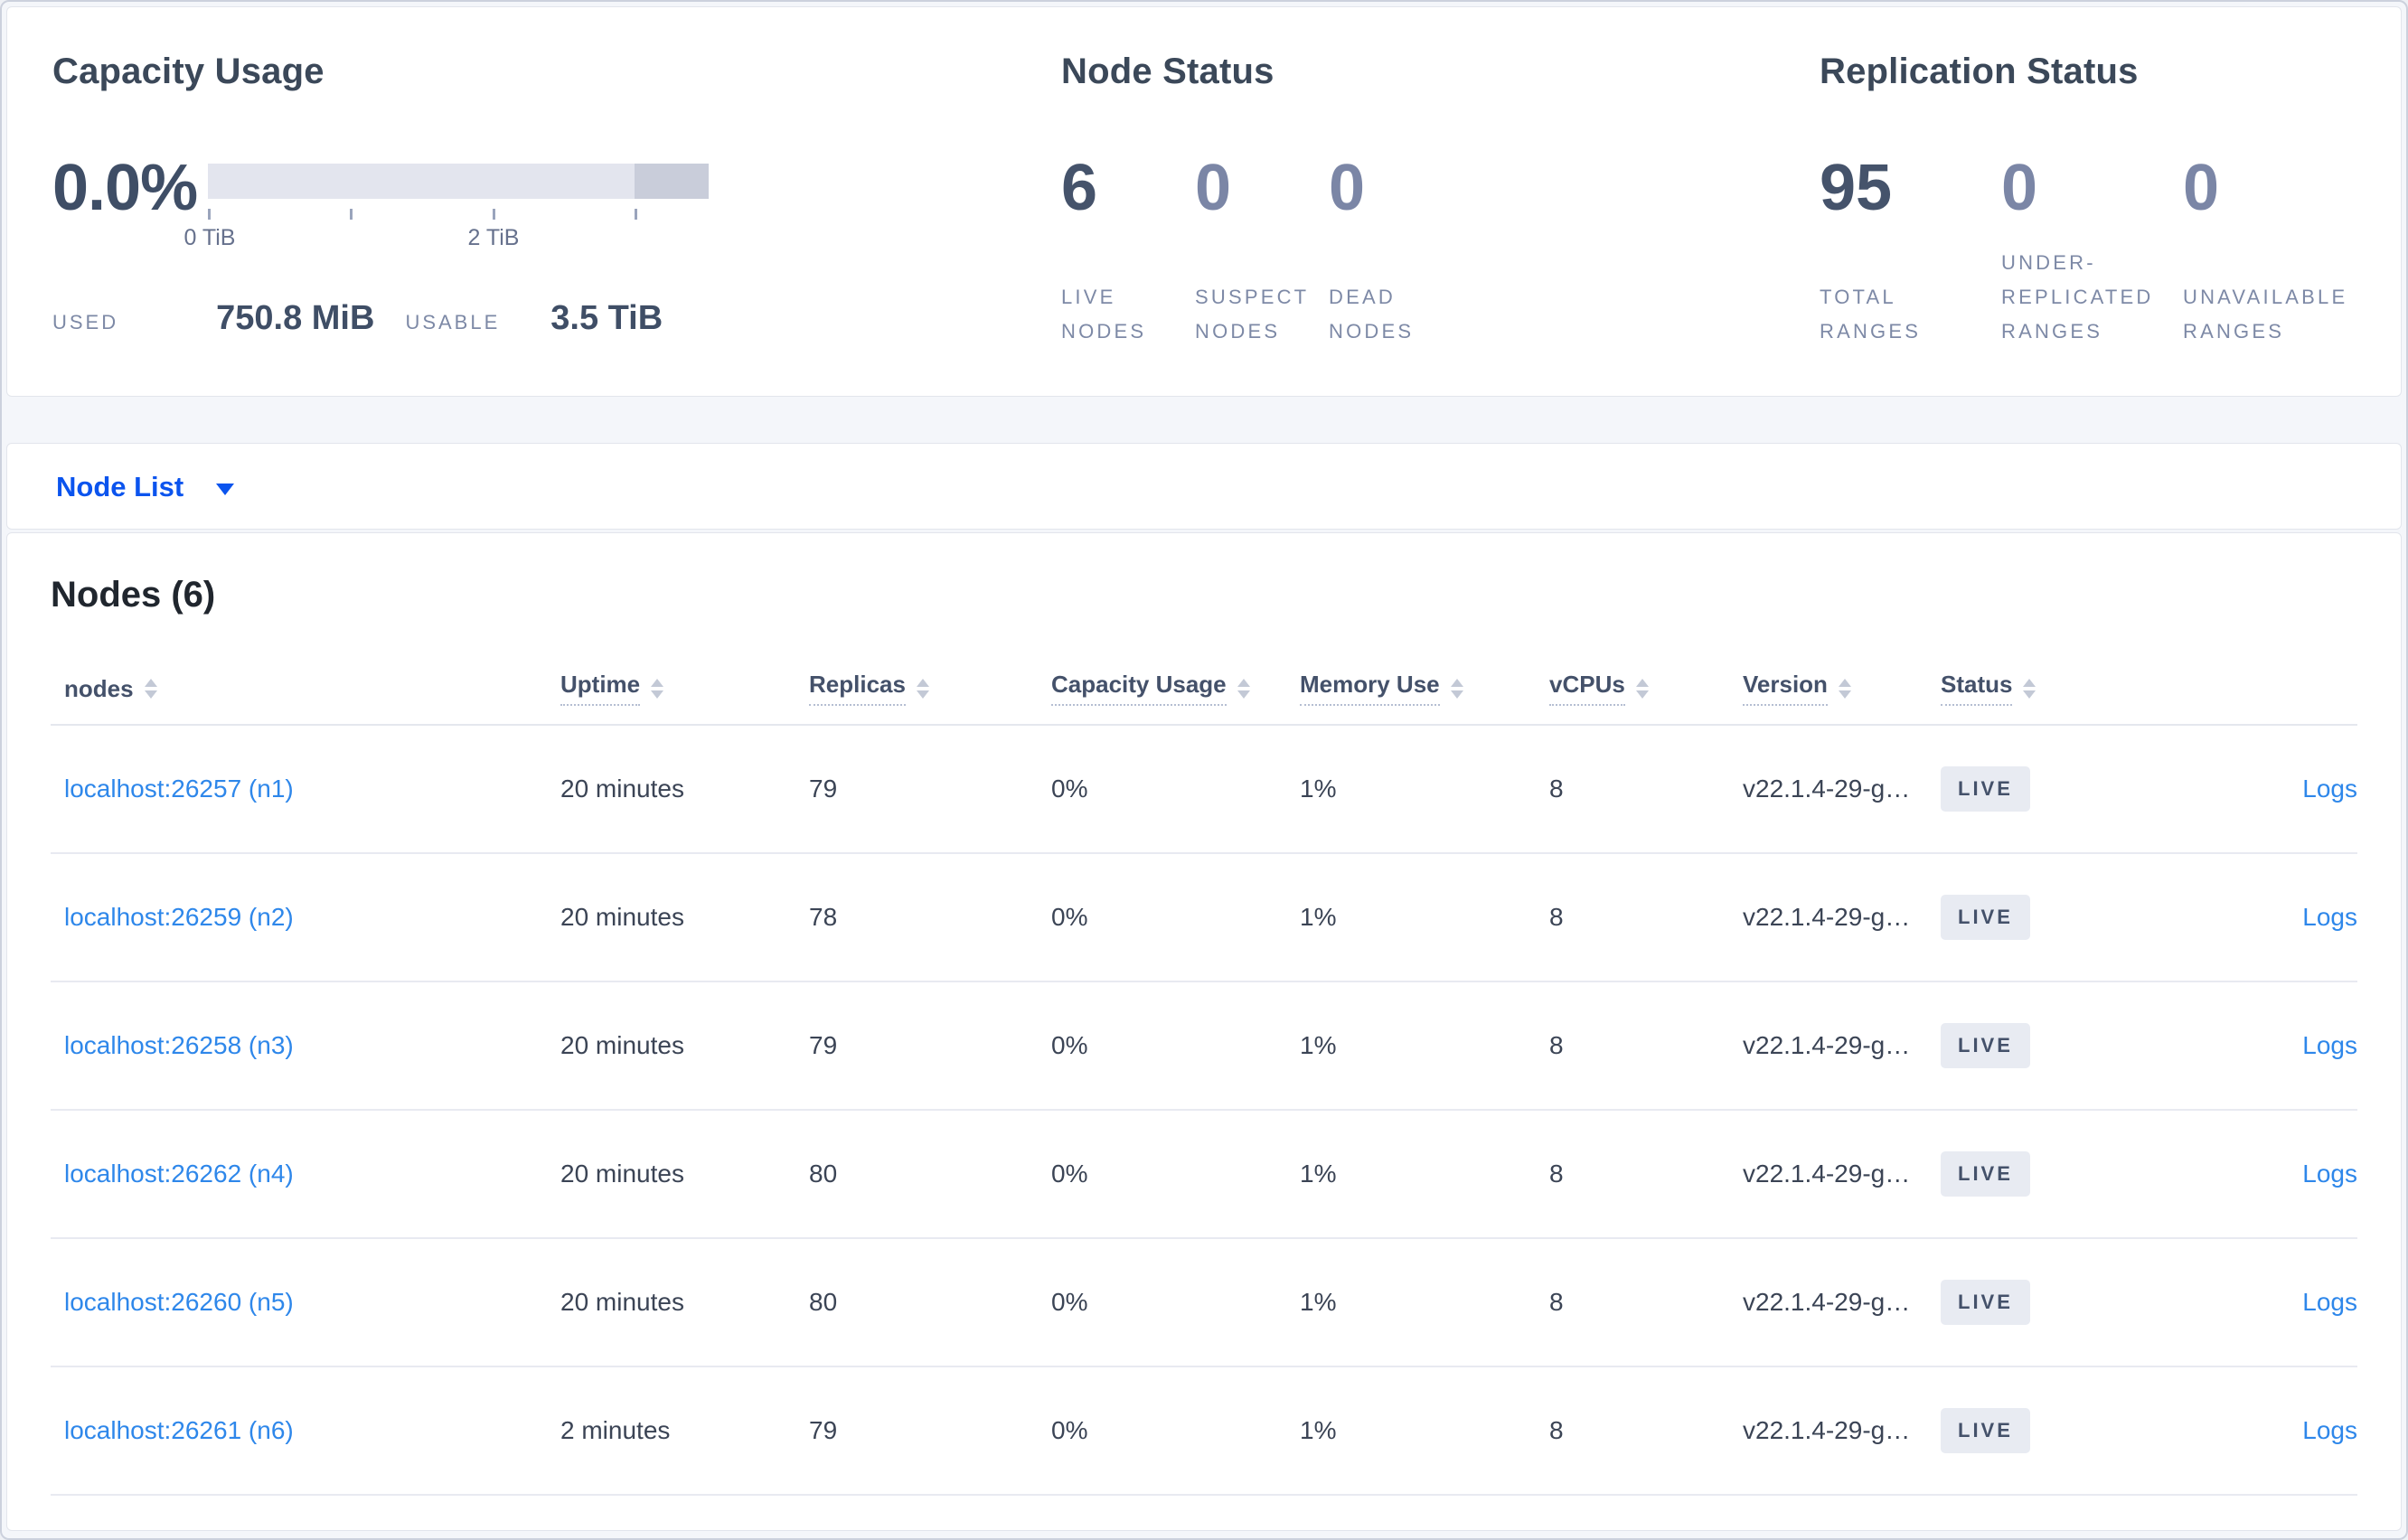  Describe the element at coordinates (1370, 688) in the screenshot. I see `column-header-memory-use-label: Memory Use` at that location.